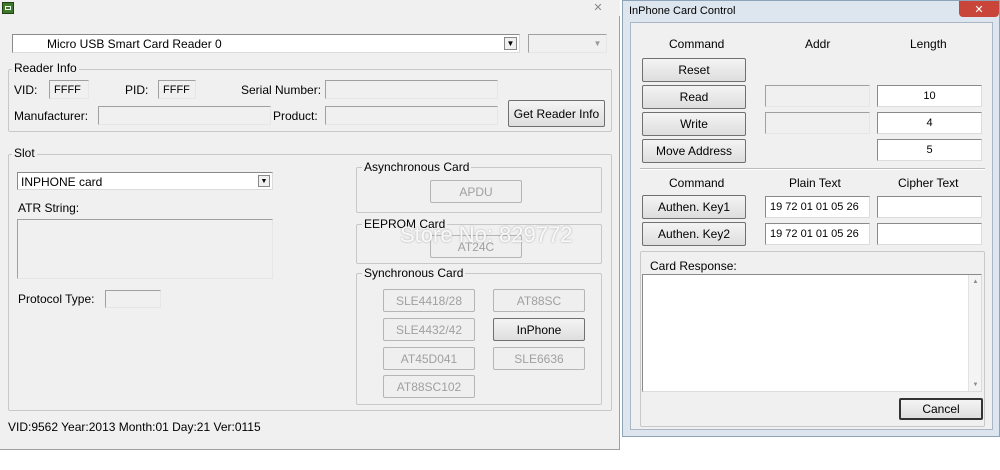 The image size is (1000, 470). I want to click on move-address-button: Move Address, so click(694, 151).